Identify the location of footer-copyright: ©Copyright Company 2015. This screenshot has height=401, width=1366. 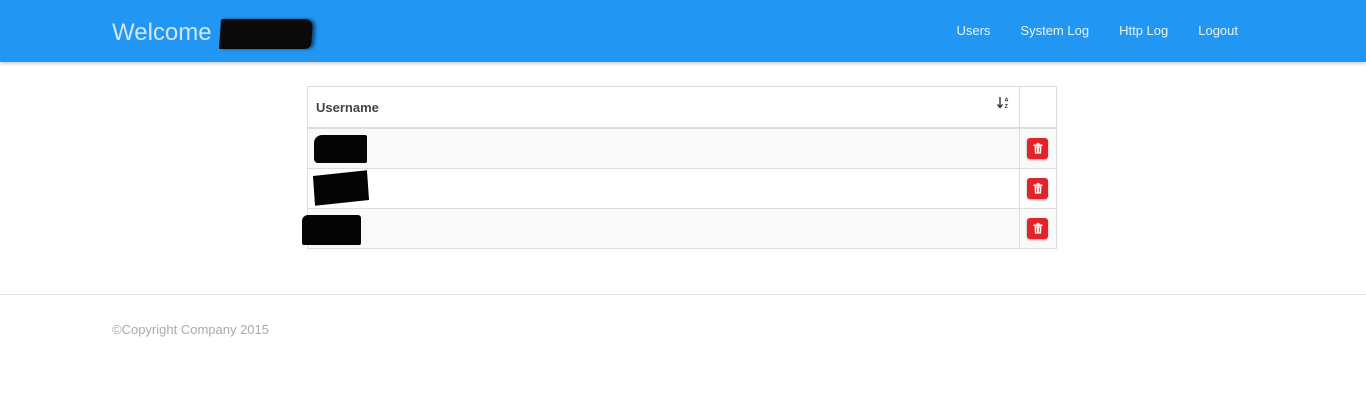
(190, 329).